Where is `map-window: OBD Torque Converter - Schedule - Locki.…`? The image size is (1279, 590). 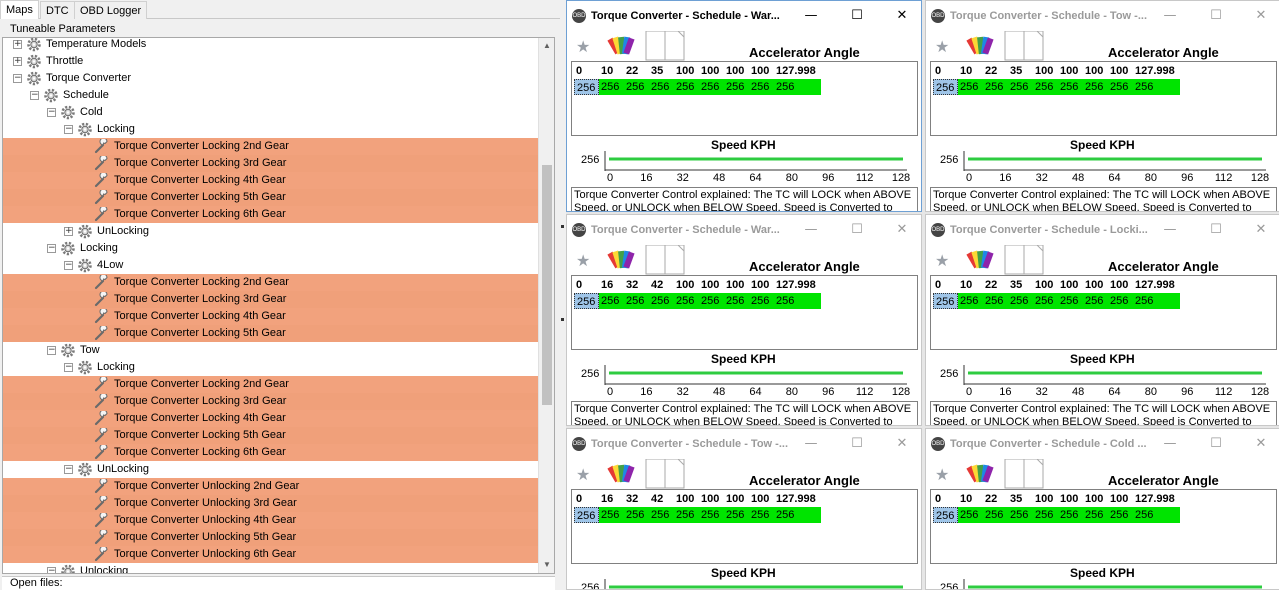 map-window: OBD Torque Converter - Schedule - Locki.… is located at coordinates (1102, 320).